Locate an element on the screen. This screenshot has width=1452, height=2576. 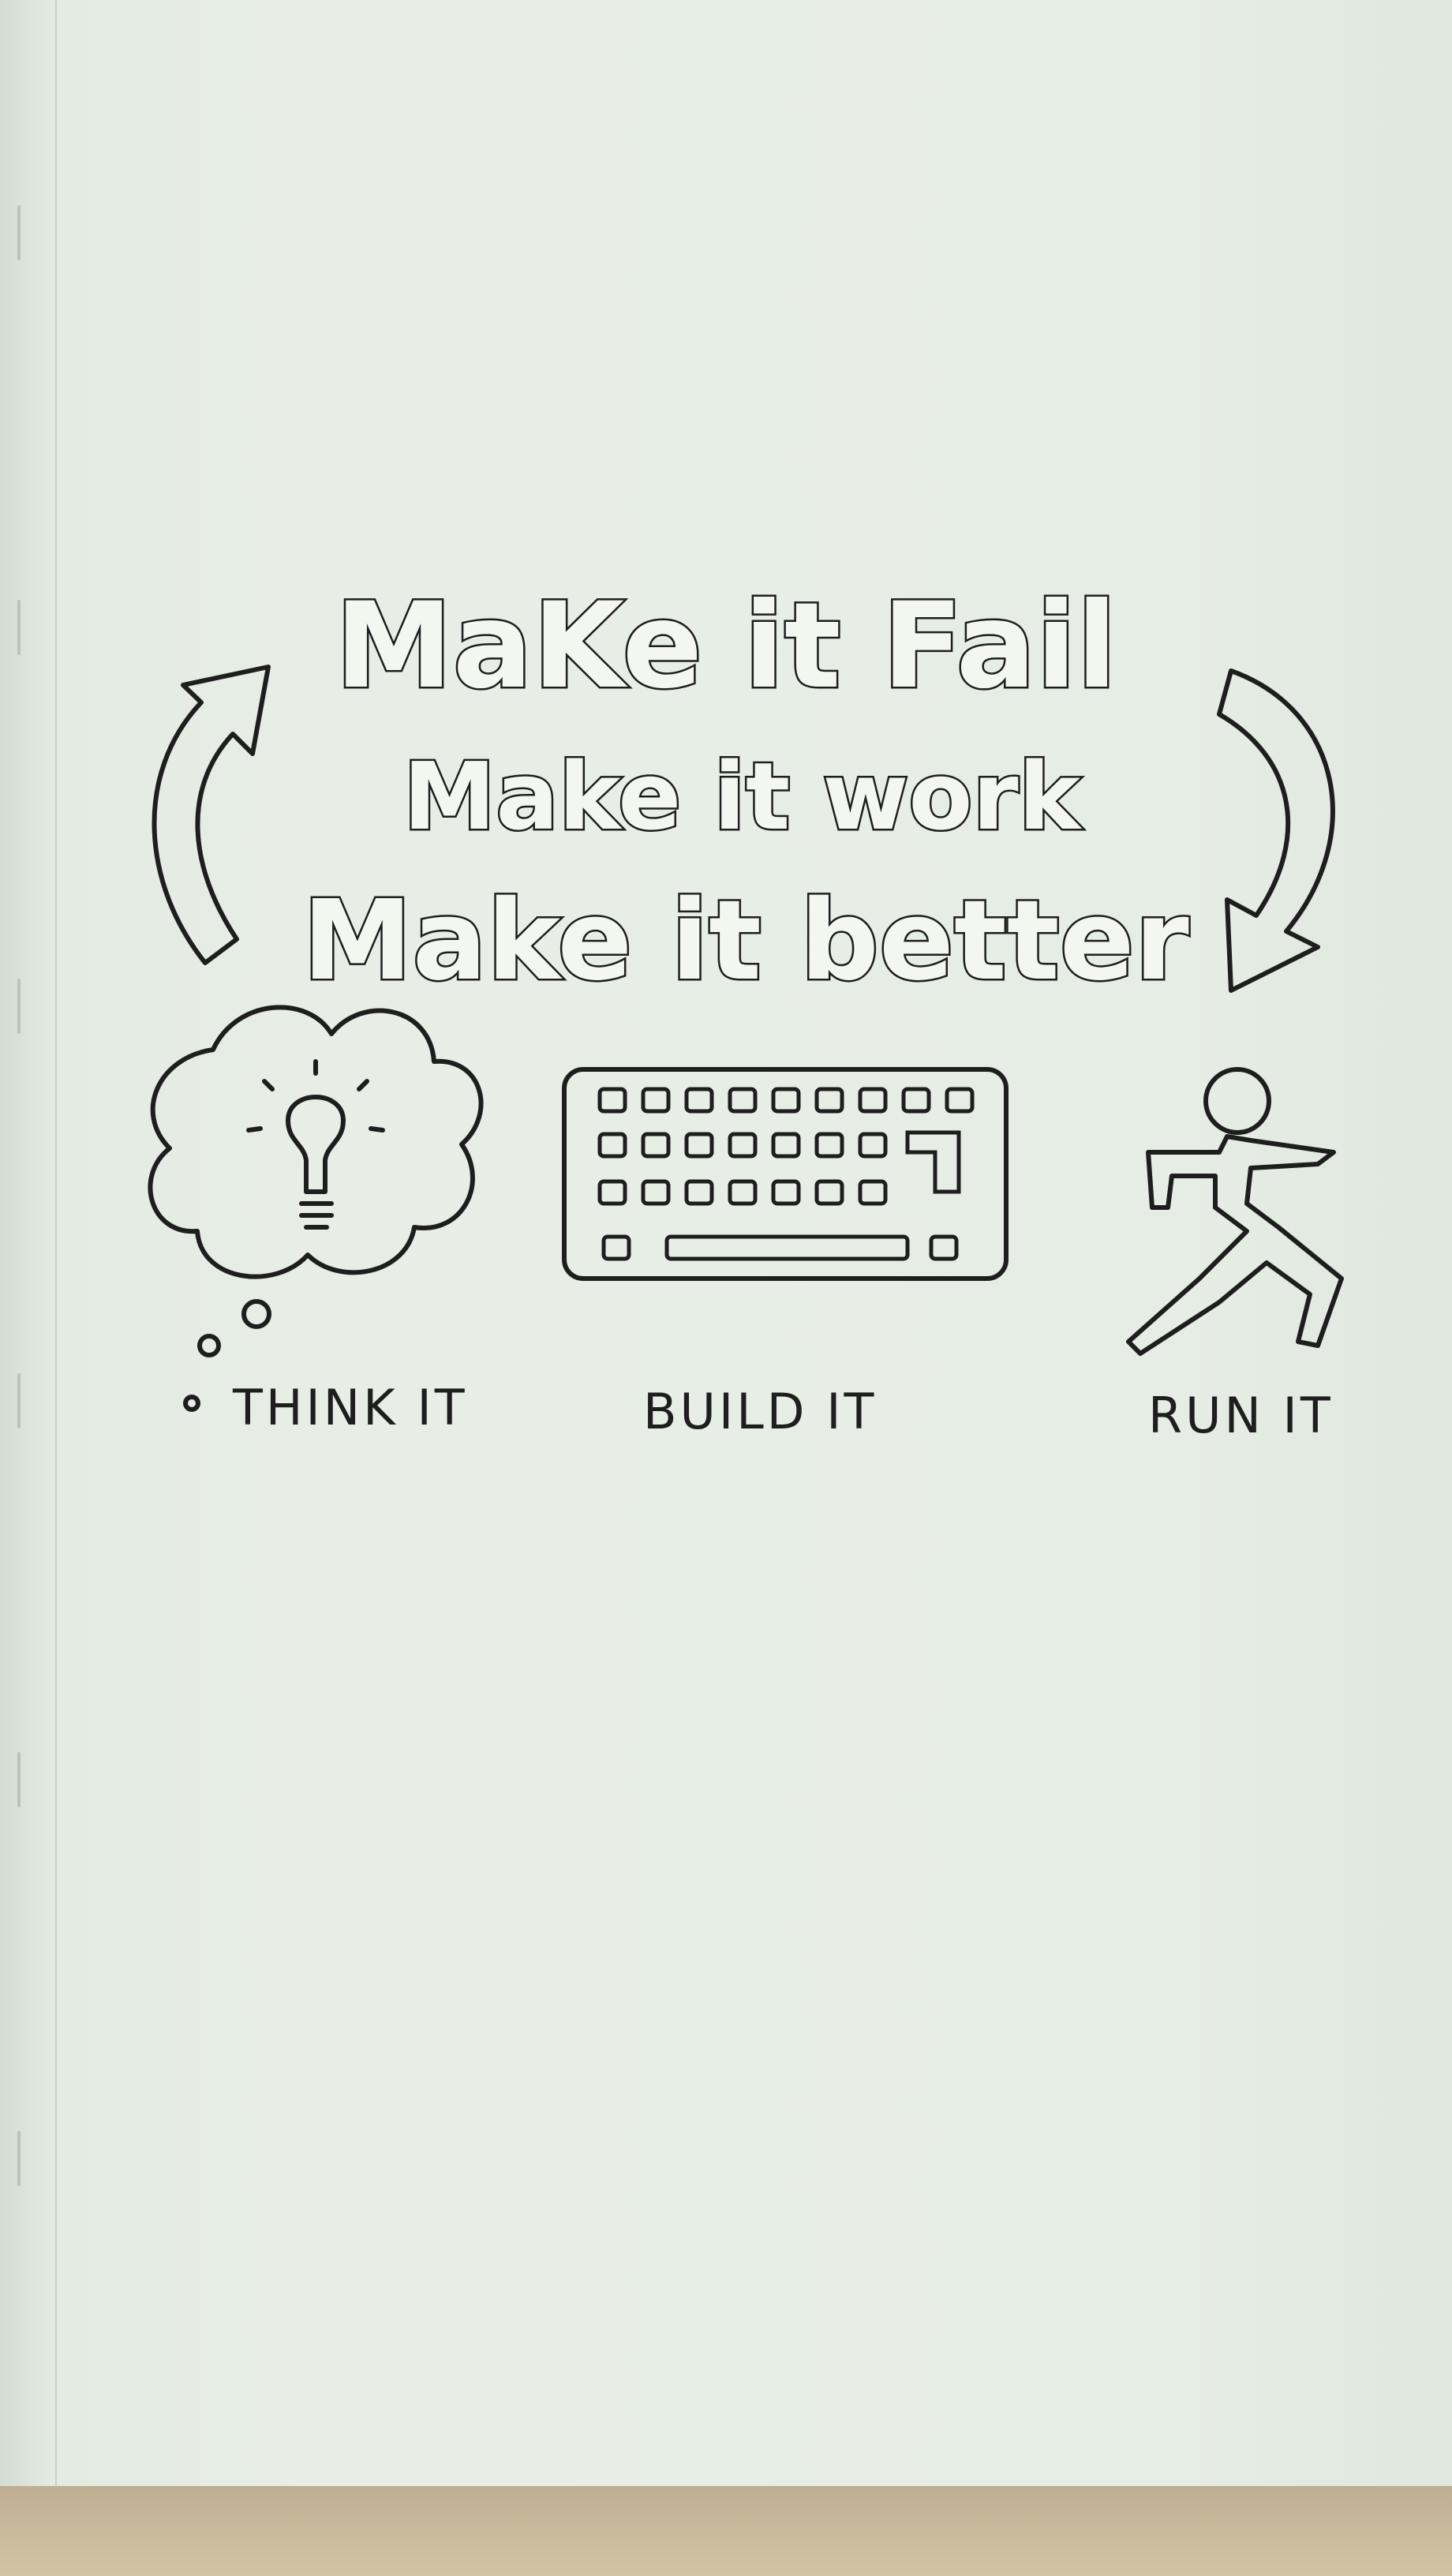
label-build-it: BUILD IT is located at coordinates (760, 1411).